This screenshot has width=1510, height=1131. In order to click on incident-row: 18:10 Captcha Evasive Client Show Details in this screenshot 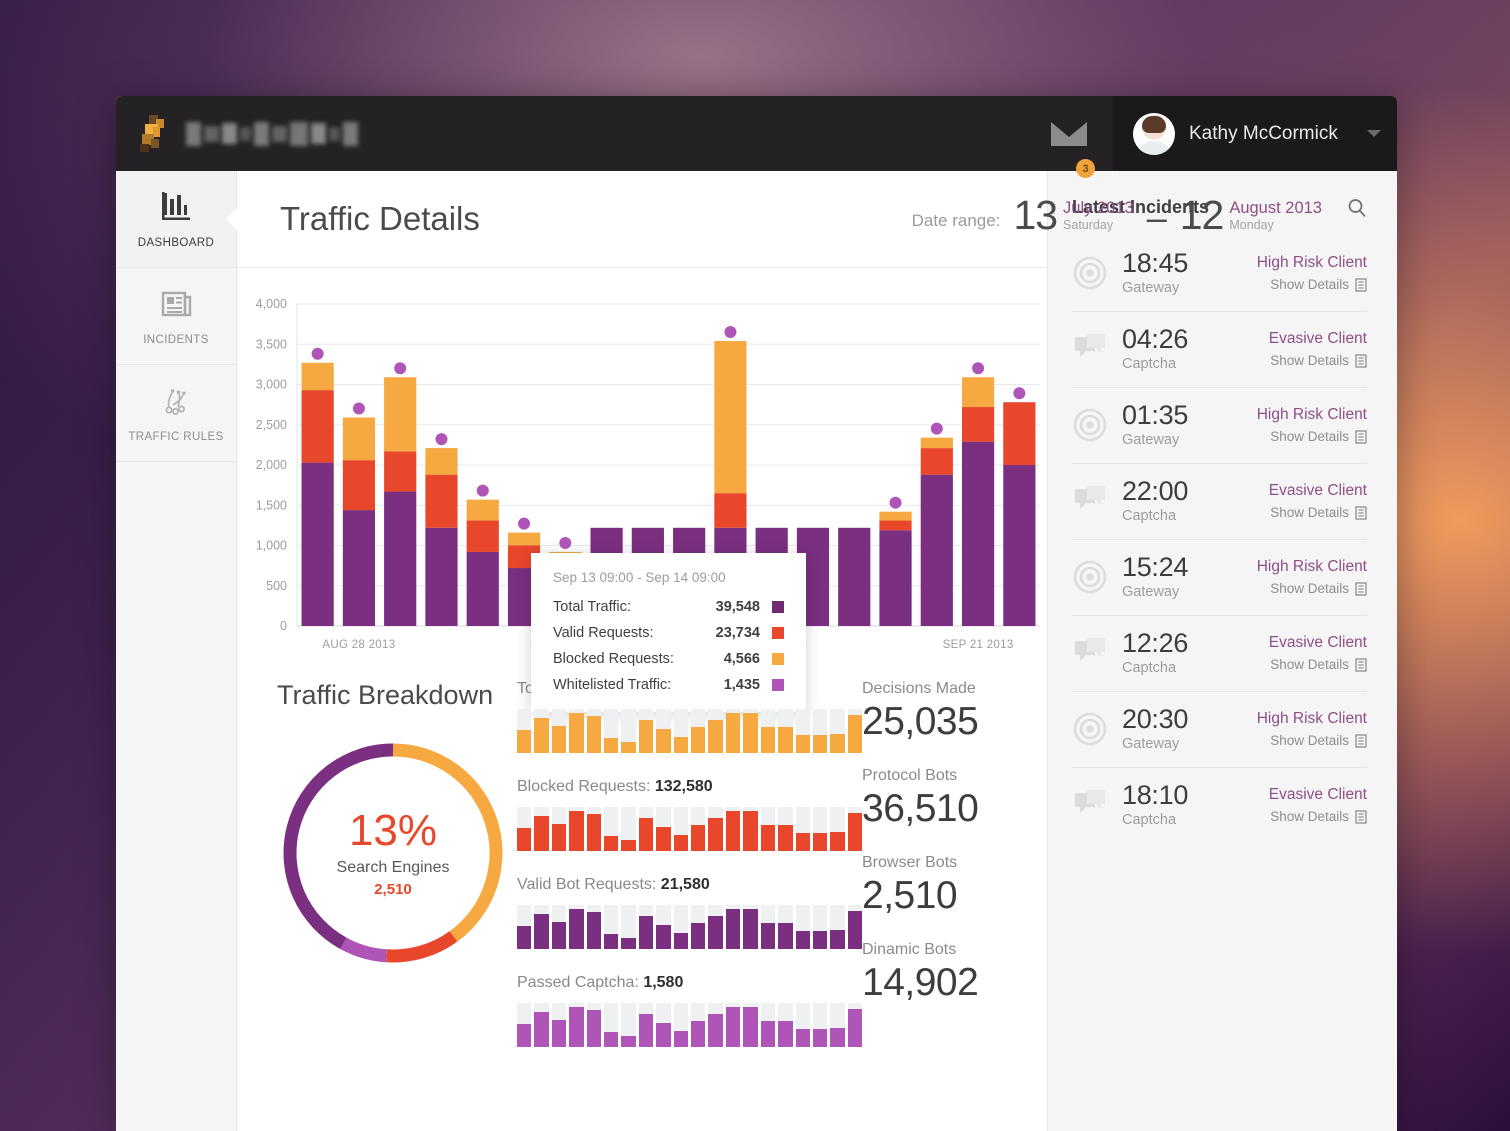, I will do `click(1219, 805)`.